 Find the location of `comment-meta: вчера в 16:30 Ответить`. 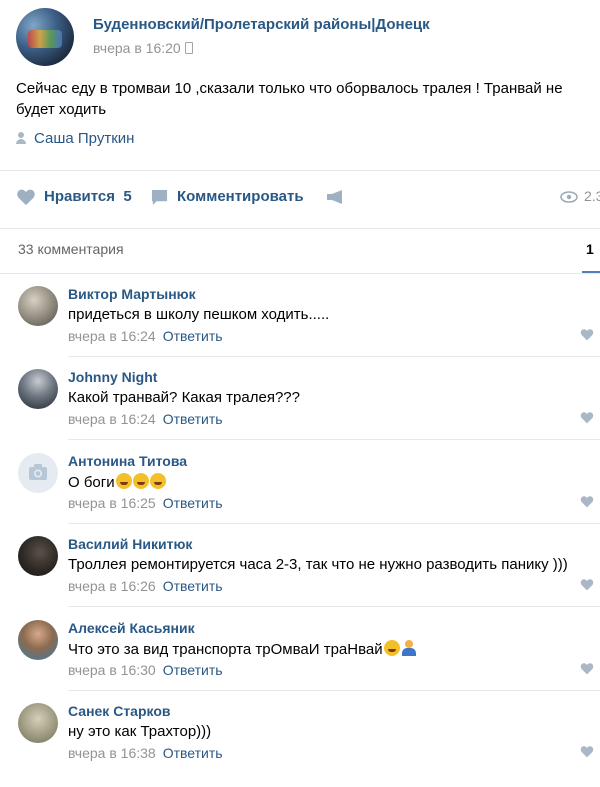

comment-meta: вчера в 16:30 Ответить is located at coordinates (145, 670).